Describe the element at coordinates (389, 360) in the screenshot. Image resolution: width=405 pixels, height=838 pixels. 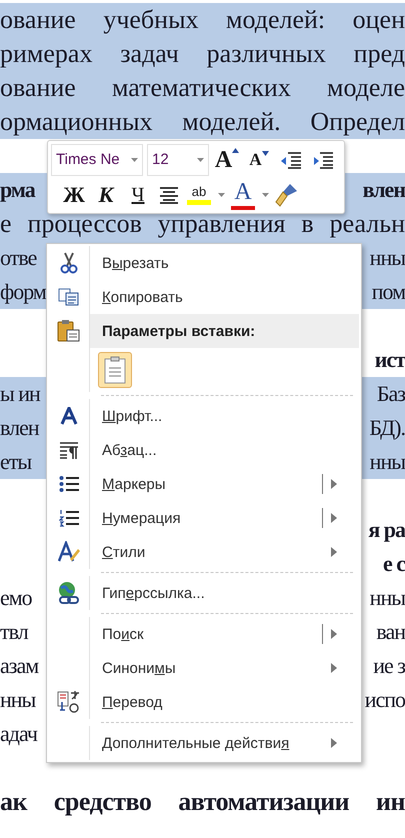
I see `document-text: ист` at that location.